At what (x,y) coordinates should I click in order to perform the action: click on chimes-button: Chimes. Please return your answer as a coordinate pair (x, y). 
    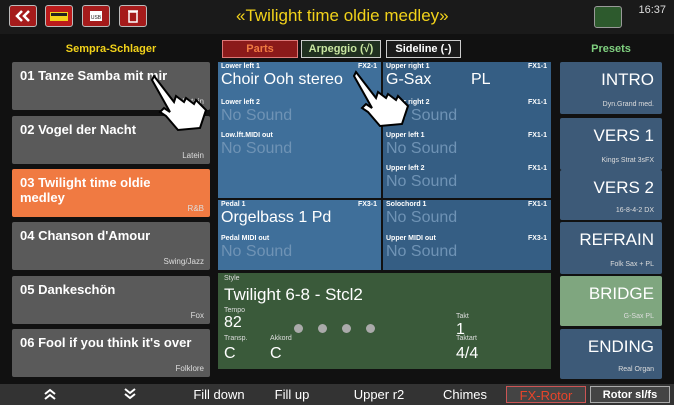
    Looking at the image, I should click on (465, 394).